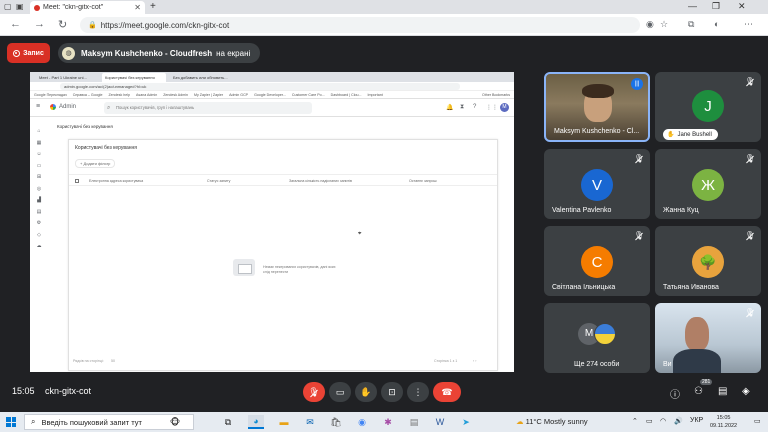 The image size is (768, 432). What do you see at coordinates (708, 338) in the screenshot?
I see `self-view-tile: 🎙 Ви` at bounding box center [708, 338].